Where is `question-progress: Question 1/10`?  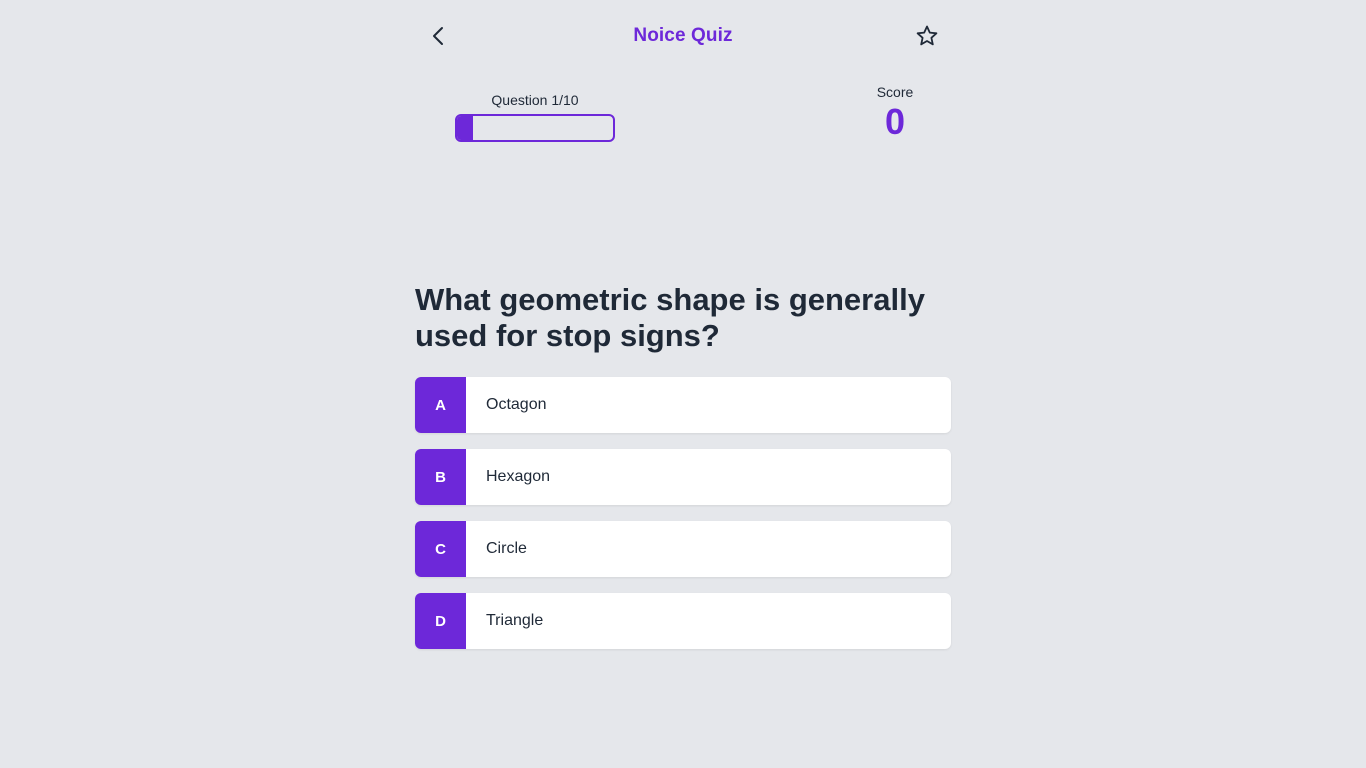 question-progress: Question 1/10 is located at coordinates (535, 117).